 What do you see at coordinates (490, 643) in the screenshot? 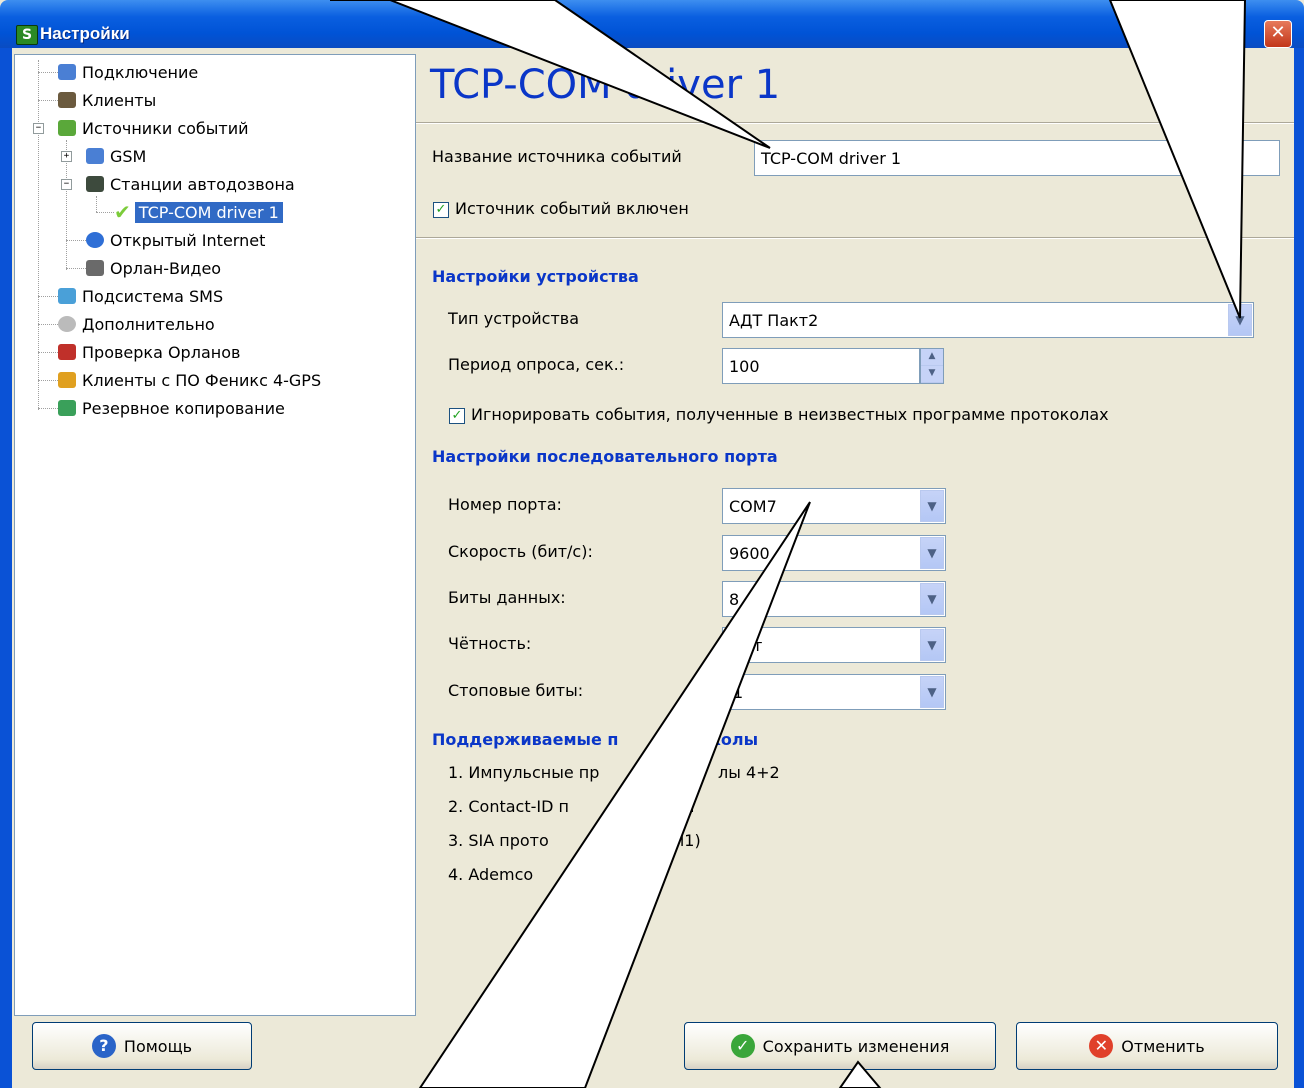
I see `parity-label: Чётность:` at bounding box center [490, 643].